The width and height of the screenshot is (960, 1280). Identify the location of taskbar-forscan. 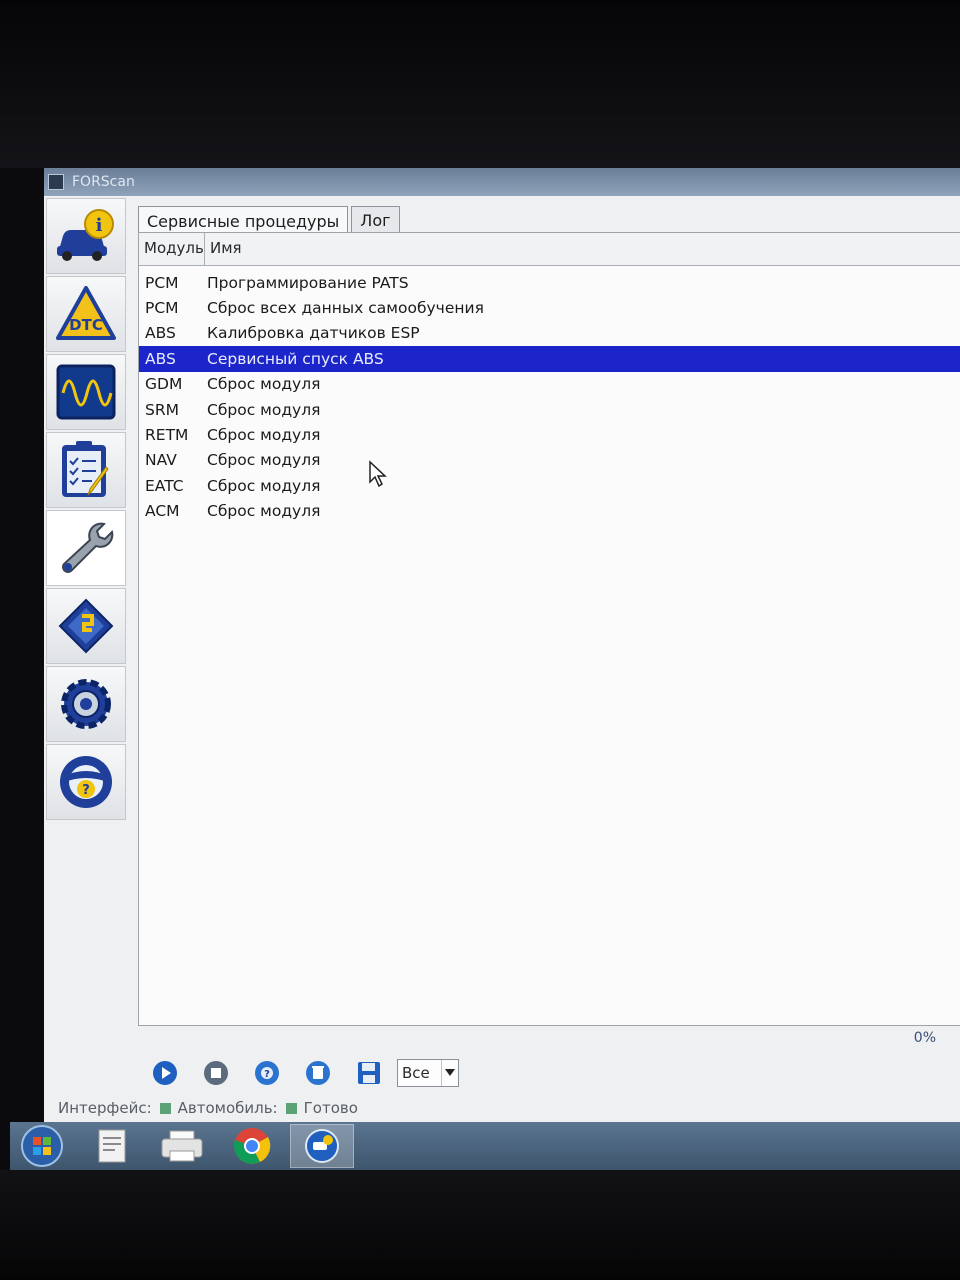
(322, 1146).